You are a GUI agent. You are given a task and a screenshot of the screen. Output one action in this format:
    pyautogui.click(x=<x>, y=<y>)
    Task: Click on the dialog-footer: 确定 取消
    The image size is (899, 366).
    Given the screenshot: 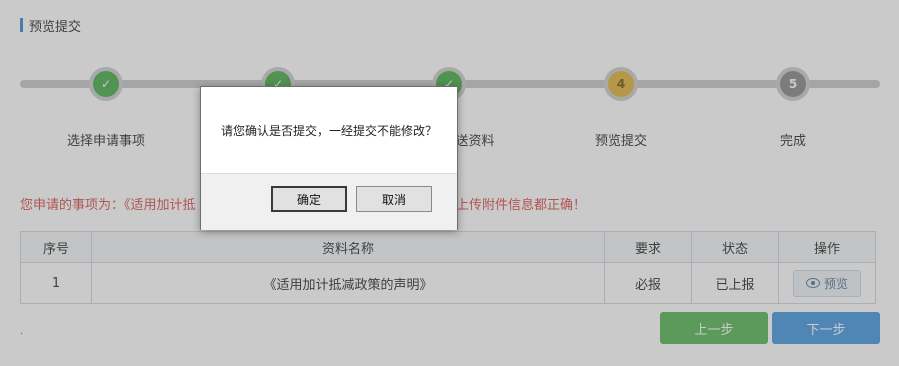 What is the action you would take?
    pyautogui.click(x=329, y=201)
    